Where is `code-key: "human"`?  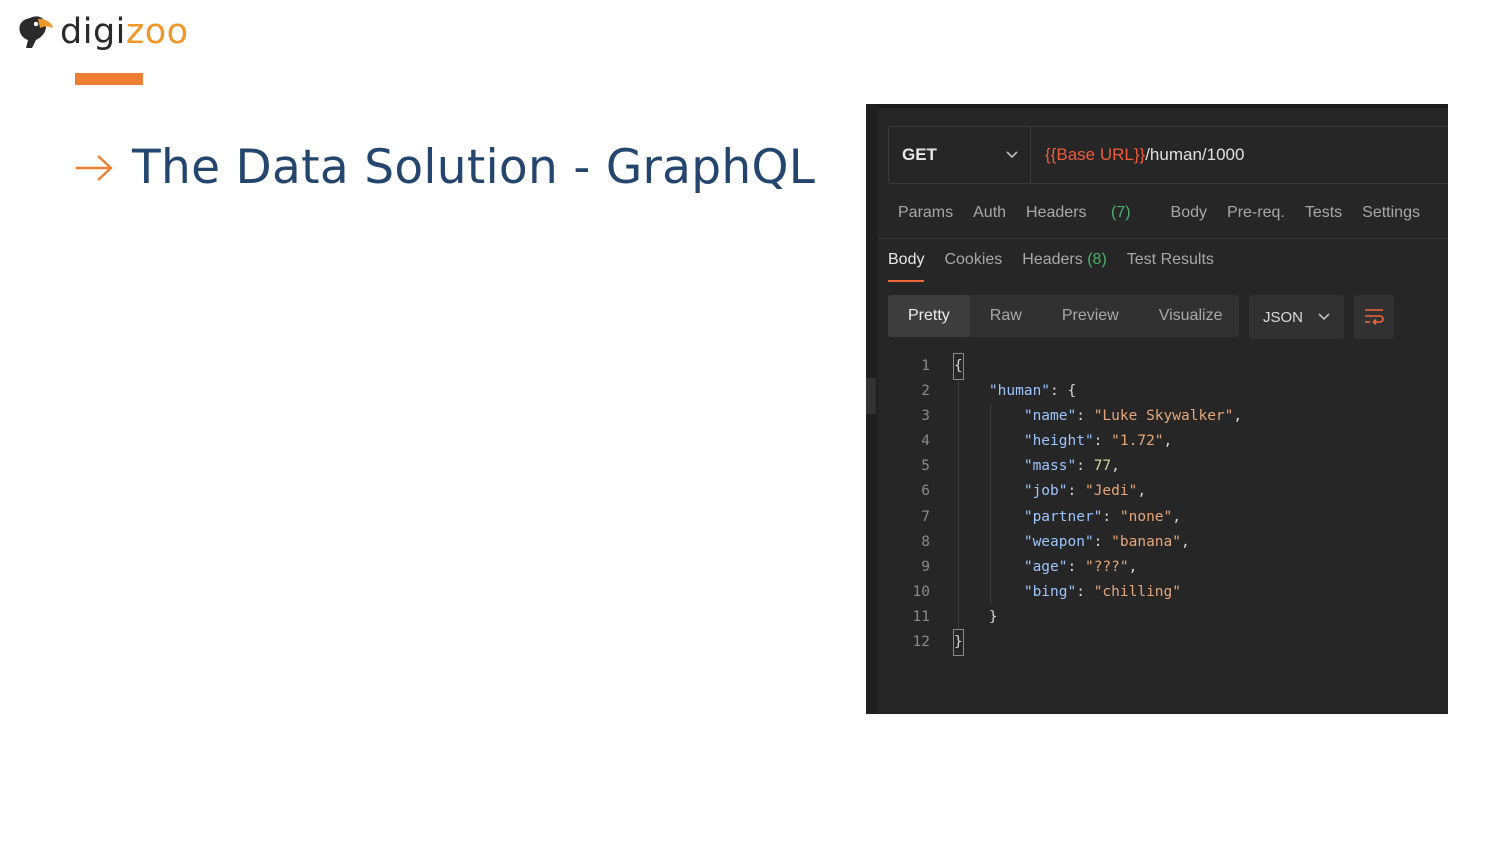
code-key: "human" is located at coordinates (1019, 391).